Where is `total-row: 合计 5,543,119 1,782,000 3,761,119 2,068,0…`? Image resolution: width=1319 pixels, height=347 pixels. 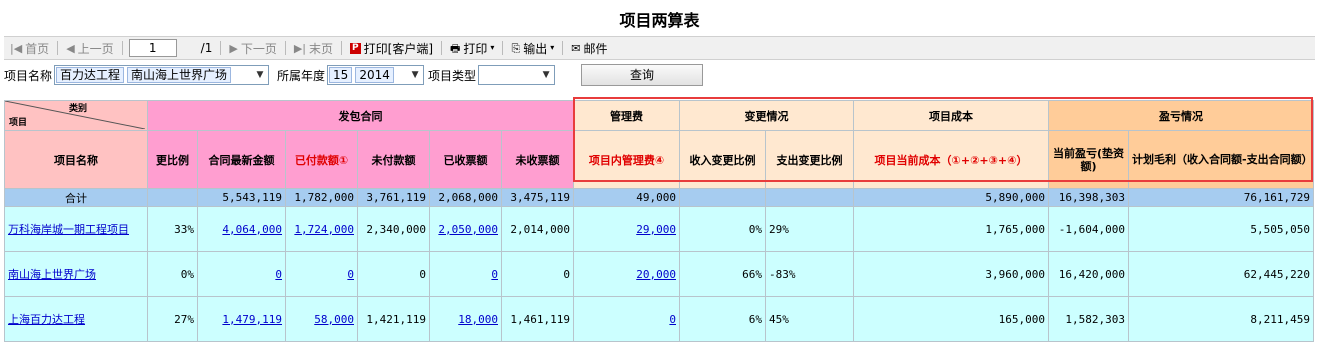 total-row: 合计 5,543,119 1,782,000 3,761,119 2,068,0… is located at coordinates (659, 197).